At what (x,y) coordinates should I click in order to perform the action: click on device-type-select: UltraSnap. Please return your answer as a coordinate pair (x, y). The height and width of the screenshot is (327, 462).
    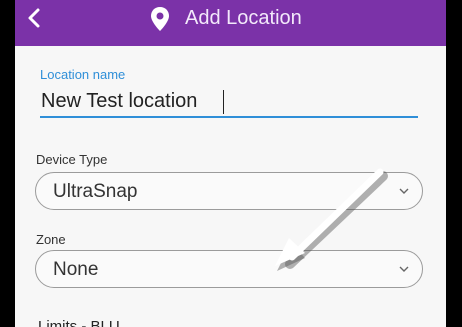
    Looking at the image, I should click on (229, 191).